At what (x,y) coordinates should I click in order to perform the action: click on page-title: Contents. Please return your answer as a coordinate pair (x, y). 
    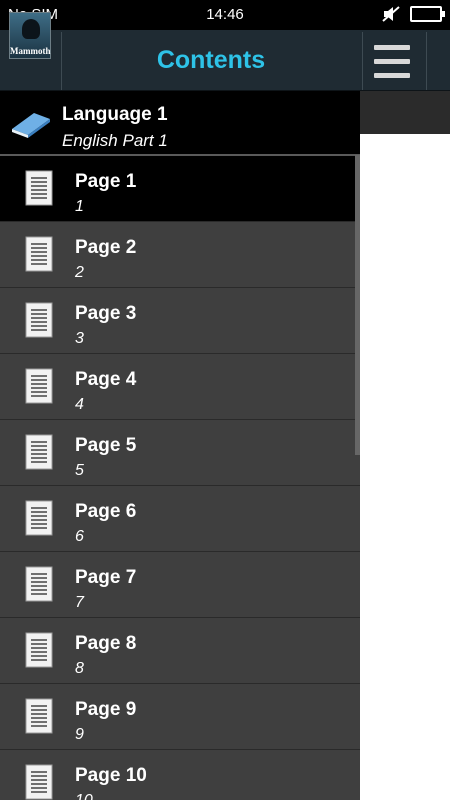
    Looking at the image, I should click on (211, 60).